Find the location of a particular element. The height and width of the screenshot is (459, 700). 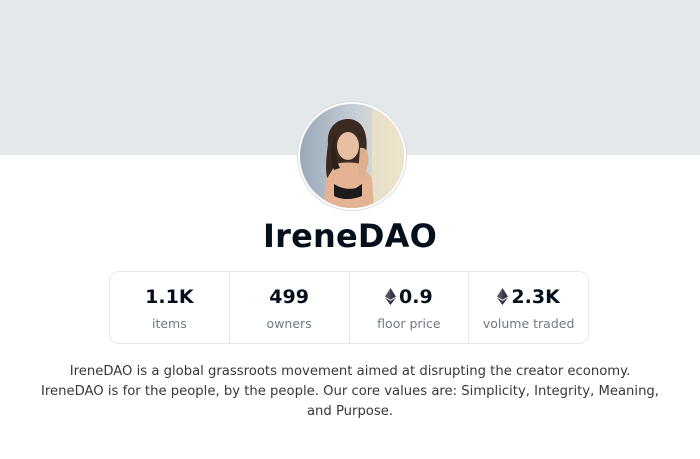

stat-volume-traded-value-text: 2.3K is located at coordinates (535, 296).